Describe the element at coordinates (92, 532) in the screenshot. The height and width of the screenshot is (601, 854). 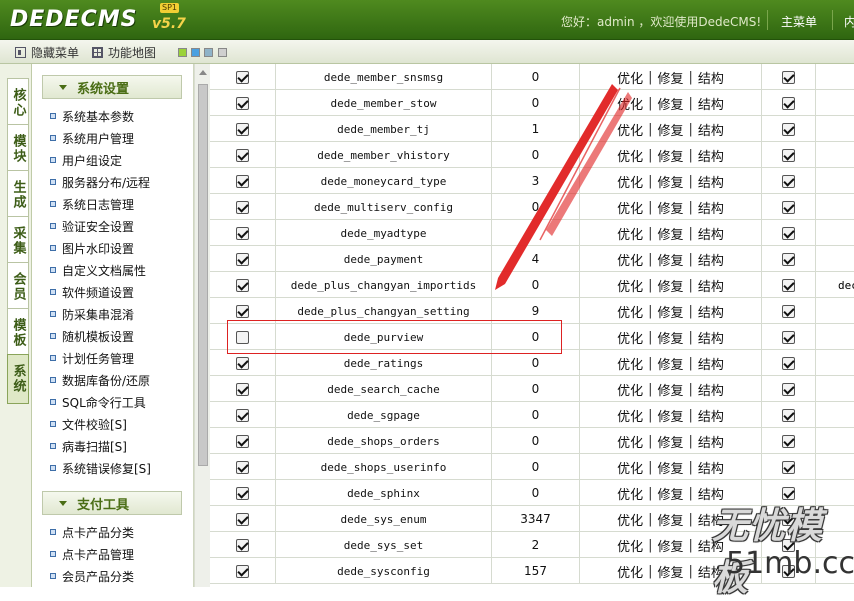
I see `sidebar-item: 点卡产品分类` at that location.